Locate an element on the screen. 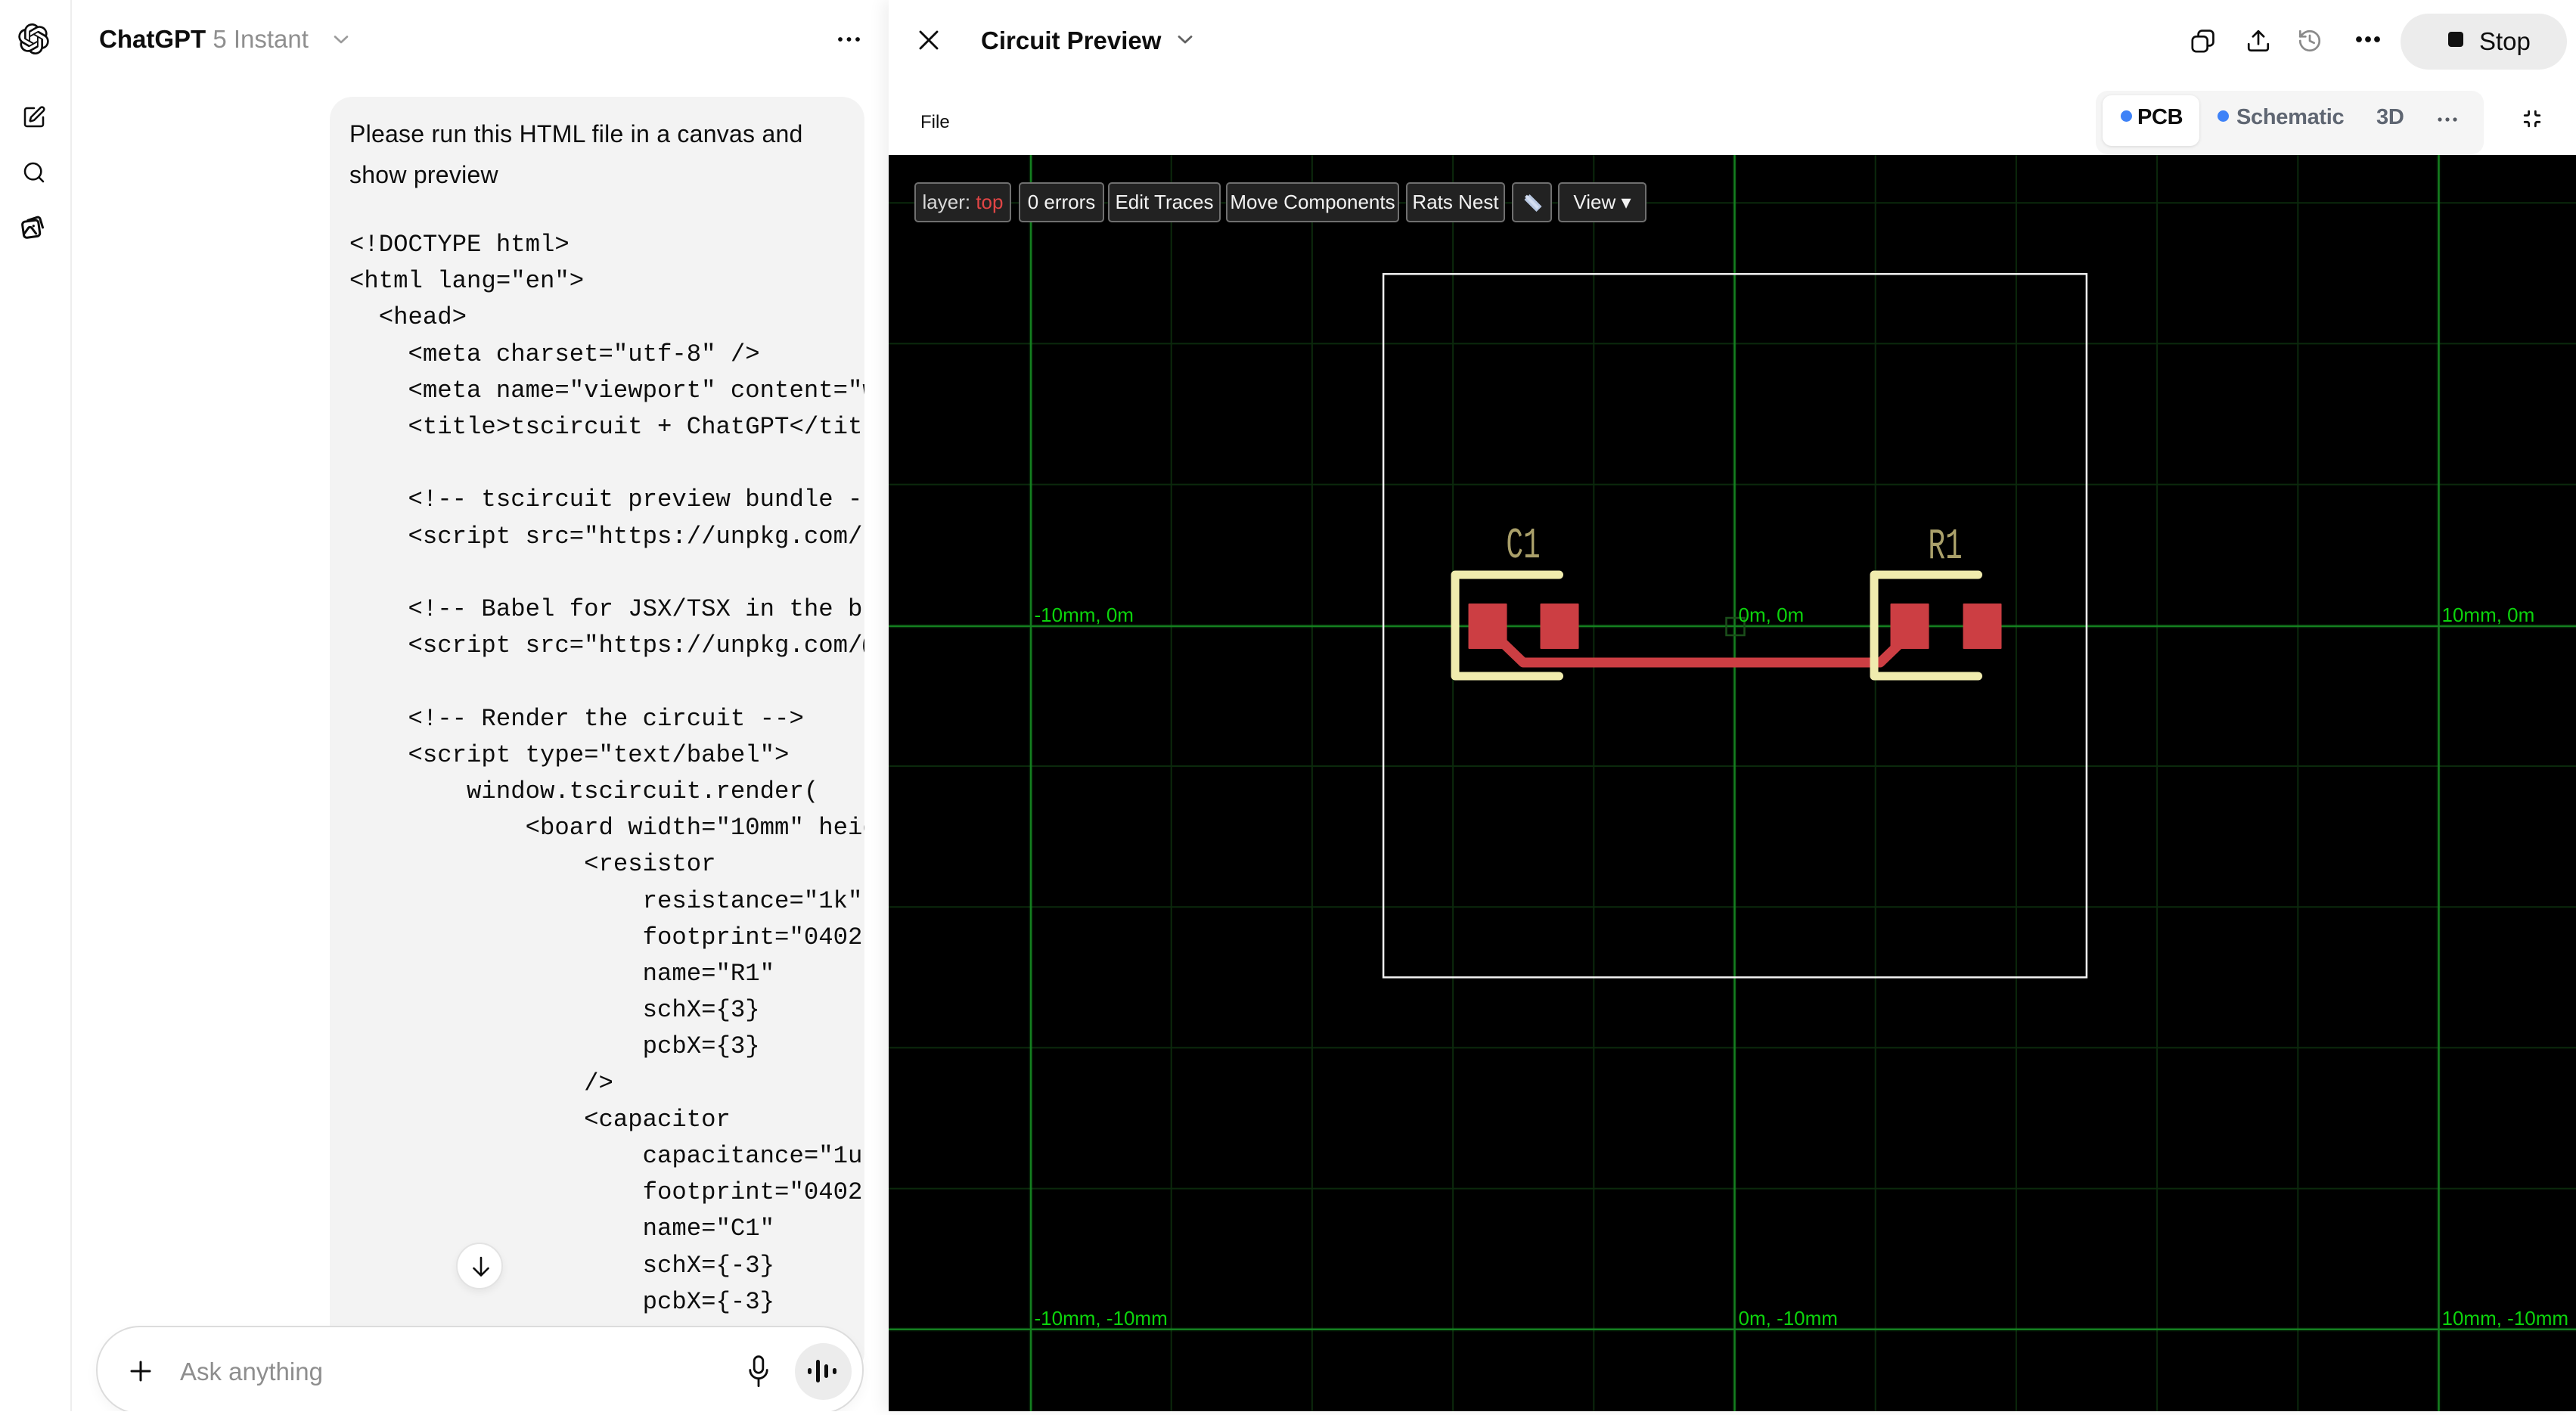 Image resolution: width=2576 pixels, height=1415 pixels. svg-text: 10mm, 0m is located at coordinates (2488, 615).